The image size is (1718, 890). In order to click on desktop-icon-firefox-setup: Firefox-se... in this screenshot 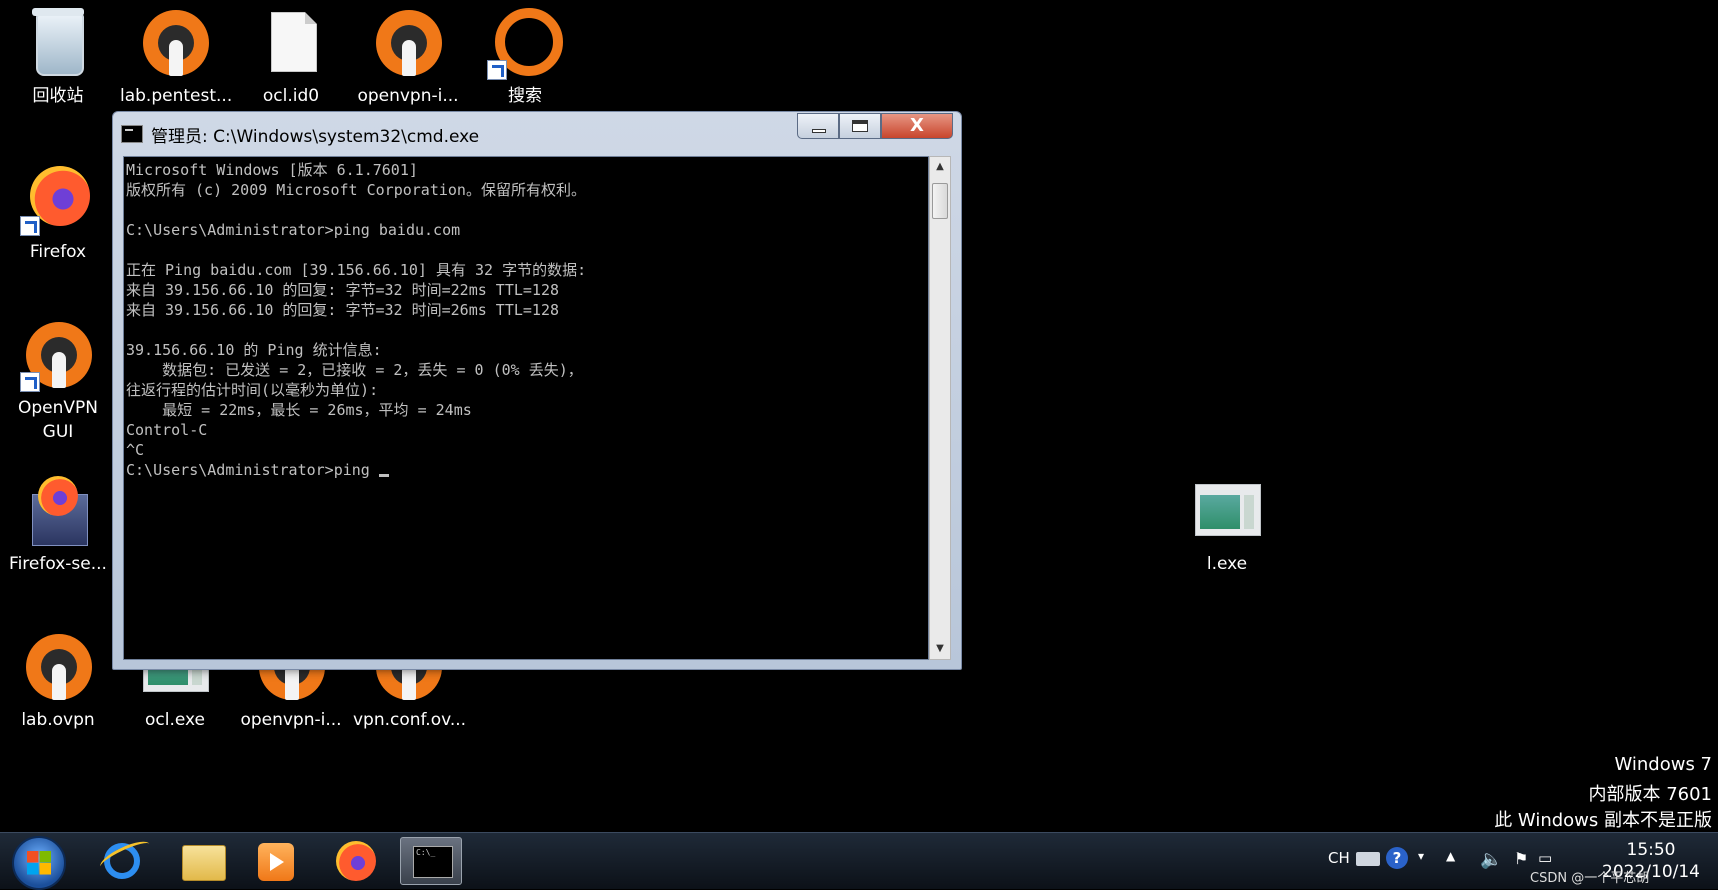, I will do `click(58, 524)`.